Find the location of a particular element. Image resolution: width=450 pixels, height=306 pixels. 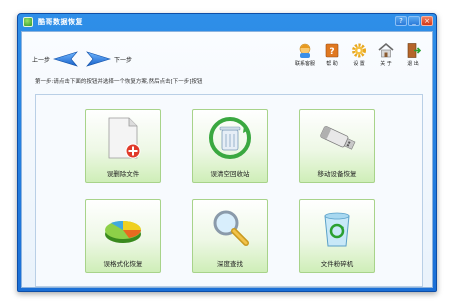

about-button: 关 于 is located at coordinates (386, 54).